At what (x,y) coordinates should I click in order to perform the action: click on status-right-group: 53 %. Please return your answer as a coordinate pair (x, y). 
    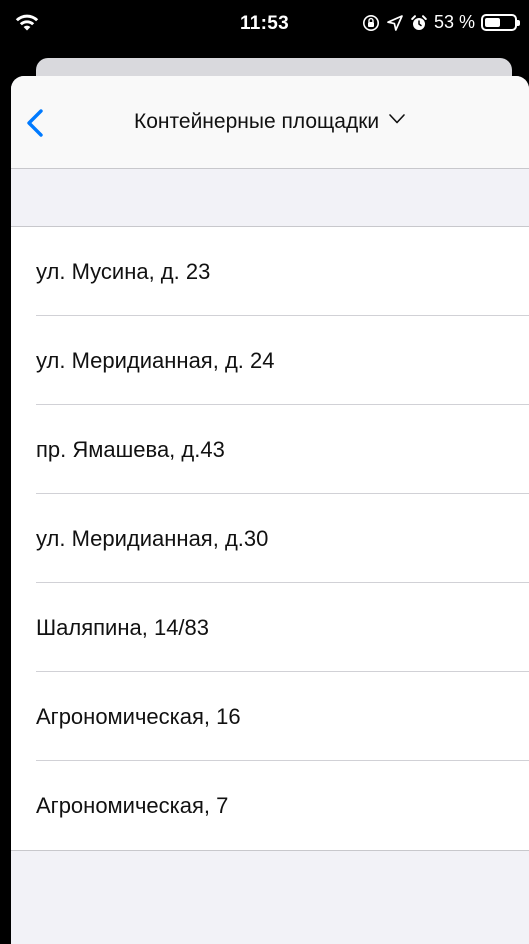
    Looking at the image, I should click on (441, 22).